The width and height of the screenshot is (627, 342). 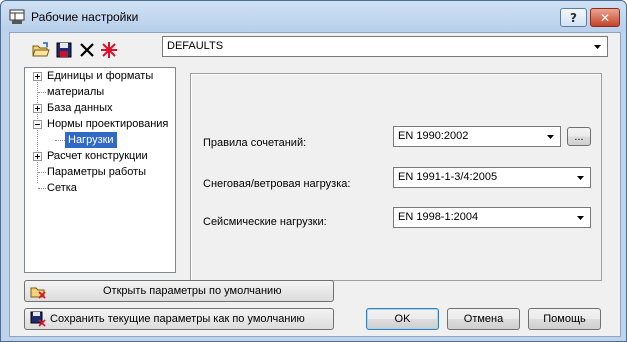 What do you see at coordinates (255, 143) in the screenshot?
I see `combinations-label: Правила сочетаний:` at bounding box center [255, 143].